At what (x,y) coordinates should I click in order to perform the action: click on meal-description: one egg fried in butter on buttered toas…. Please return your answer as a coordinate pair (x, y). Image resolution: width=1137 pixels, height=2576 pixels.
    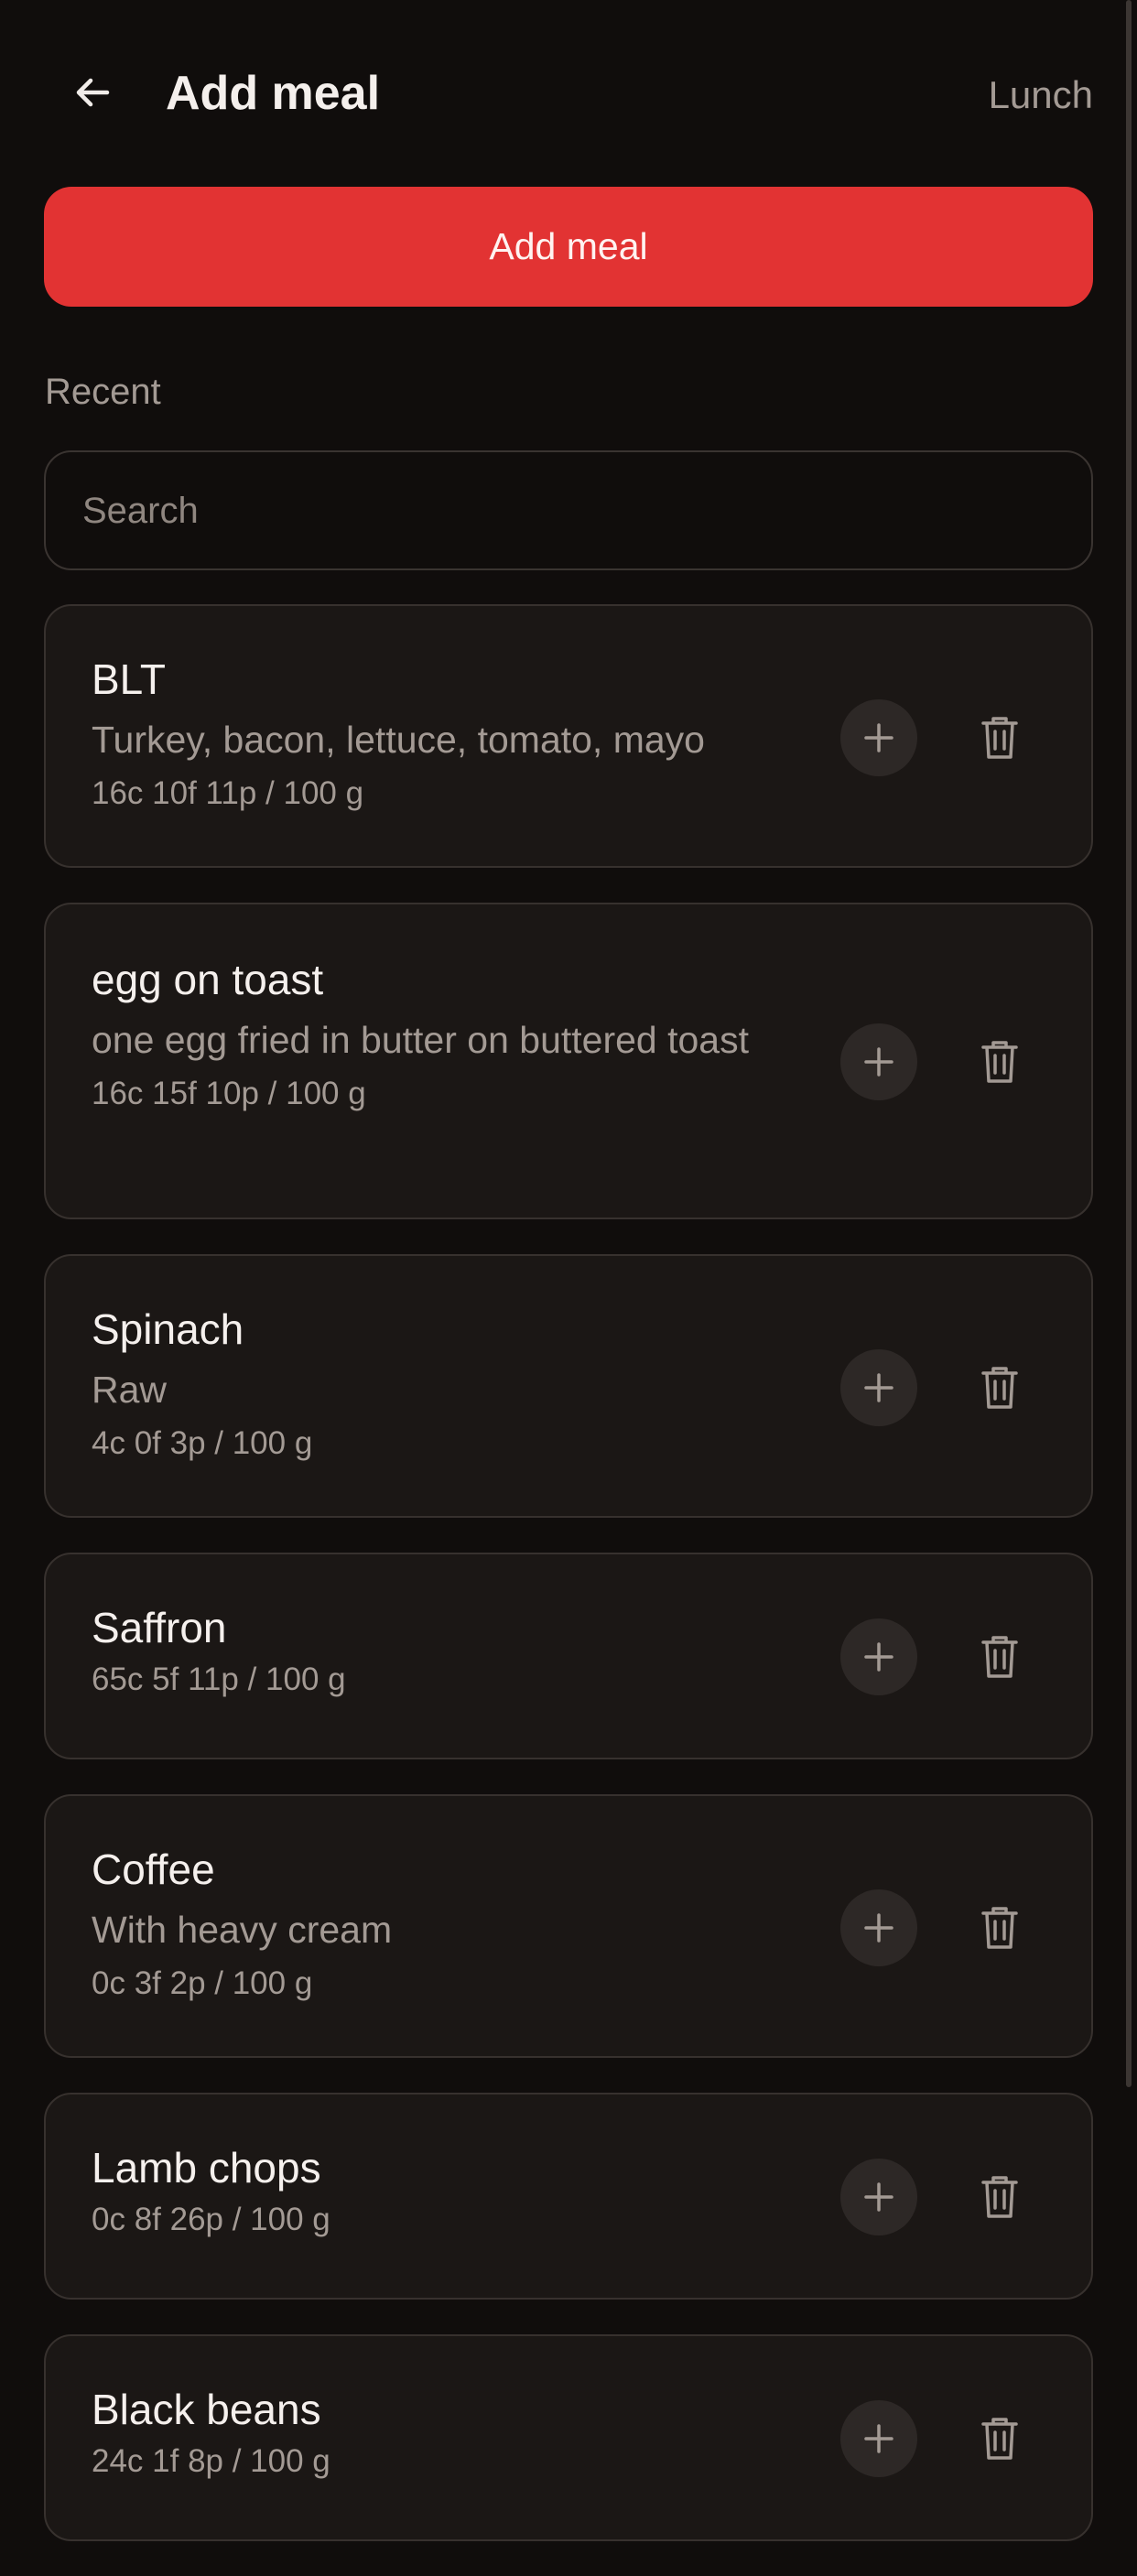
    Looking at the image, I should click on (421, 1040).